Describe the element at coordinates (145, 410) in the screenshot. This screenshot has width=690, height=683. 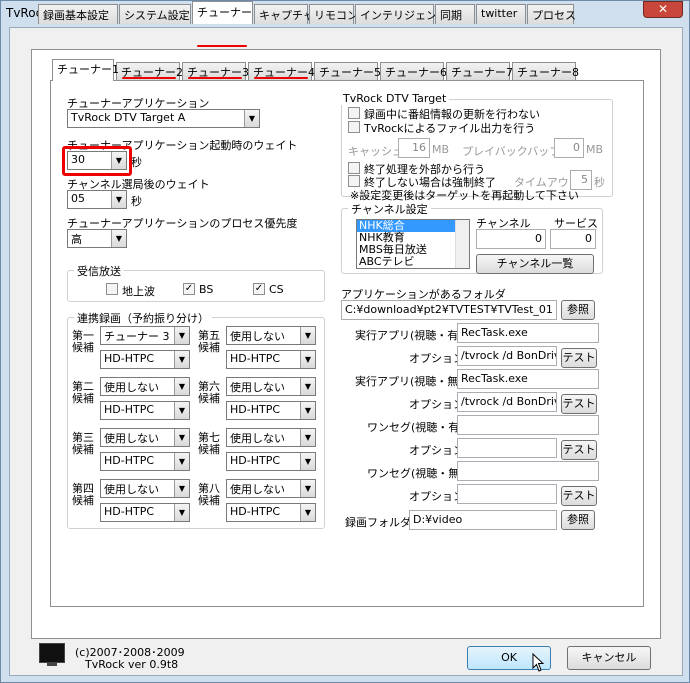
I see `candidate-2-device-select: HD-HTPC ▼` at that location.